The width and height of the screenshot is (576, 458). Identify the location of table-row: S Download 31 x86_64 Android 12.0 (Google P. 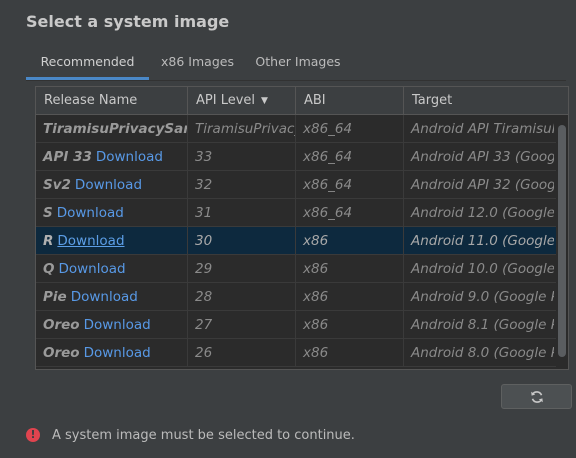
(302, 213).